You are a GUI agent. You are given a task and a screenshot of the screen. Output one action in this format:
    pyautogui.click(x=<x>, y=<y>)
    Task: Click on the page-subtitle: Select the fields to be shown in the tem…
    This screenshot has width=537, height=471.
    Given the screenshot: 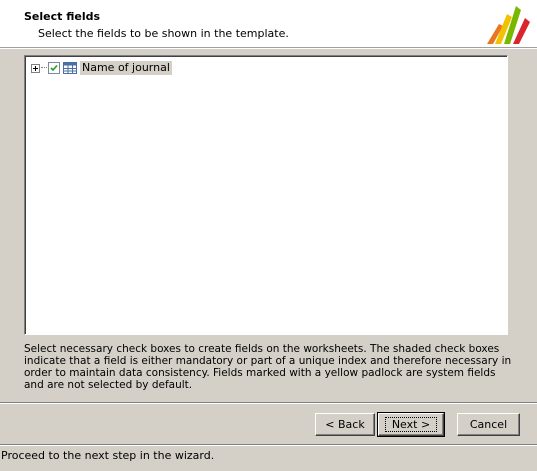 What is the action you would take?
    pyautogui.click(x=163, y=33)
    